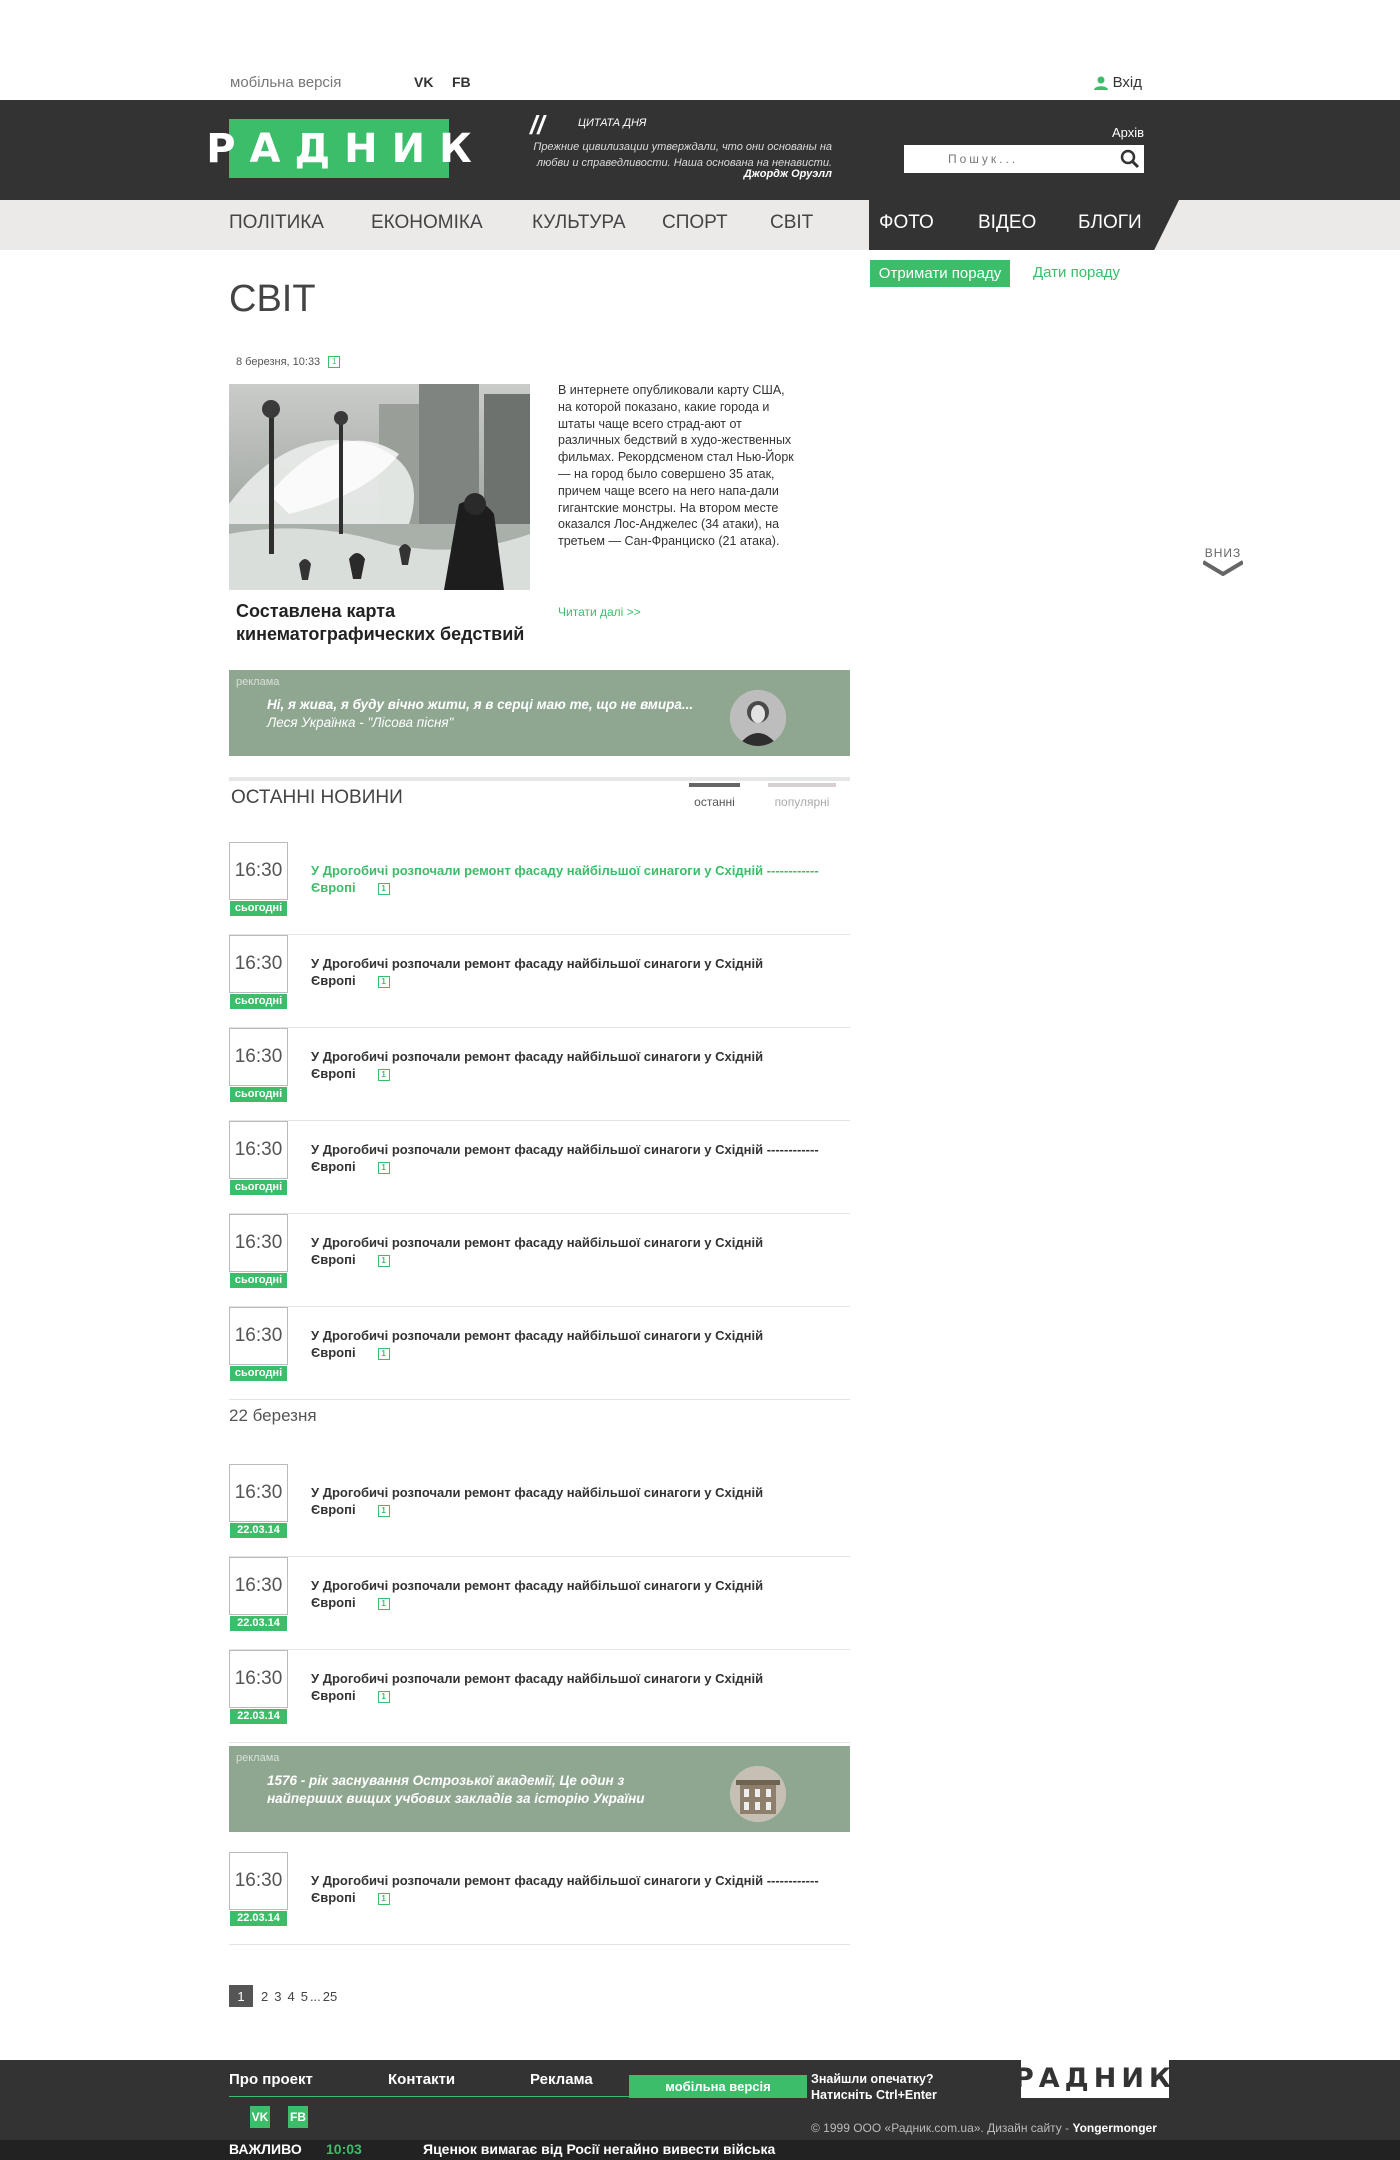 Image resolution: width=1400 pixels, height=2160 pixels. I want to click on page-current: 1, so click(241, 1996).